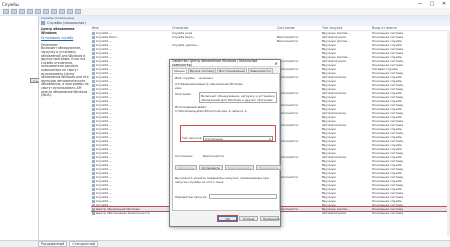 The width and height of the screenshot is (450, 247). Describe the element at coordinates (276, 63) in the screenshot. I see `dialog-close-button: ✕` at that location.